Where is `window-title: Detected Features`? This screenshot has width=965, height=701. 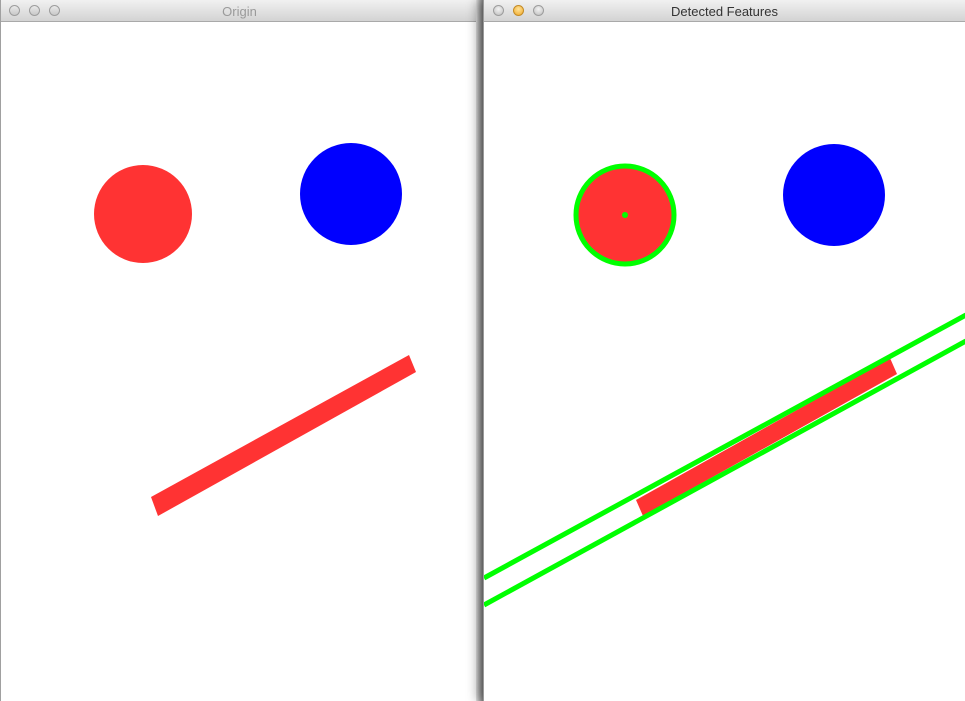 window-title: Detected Features is located at coordinates (724, 11).